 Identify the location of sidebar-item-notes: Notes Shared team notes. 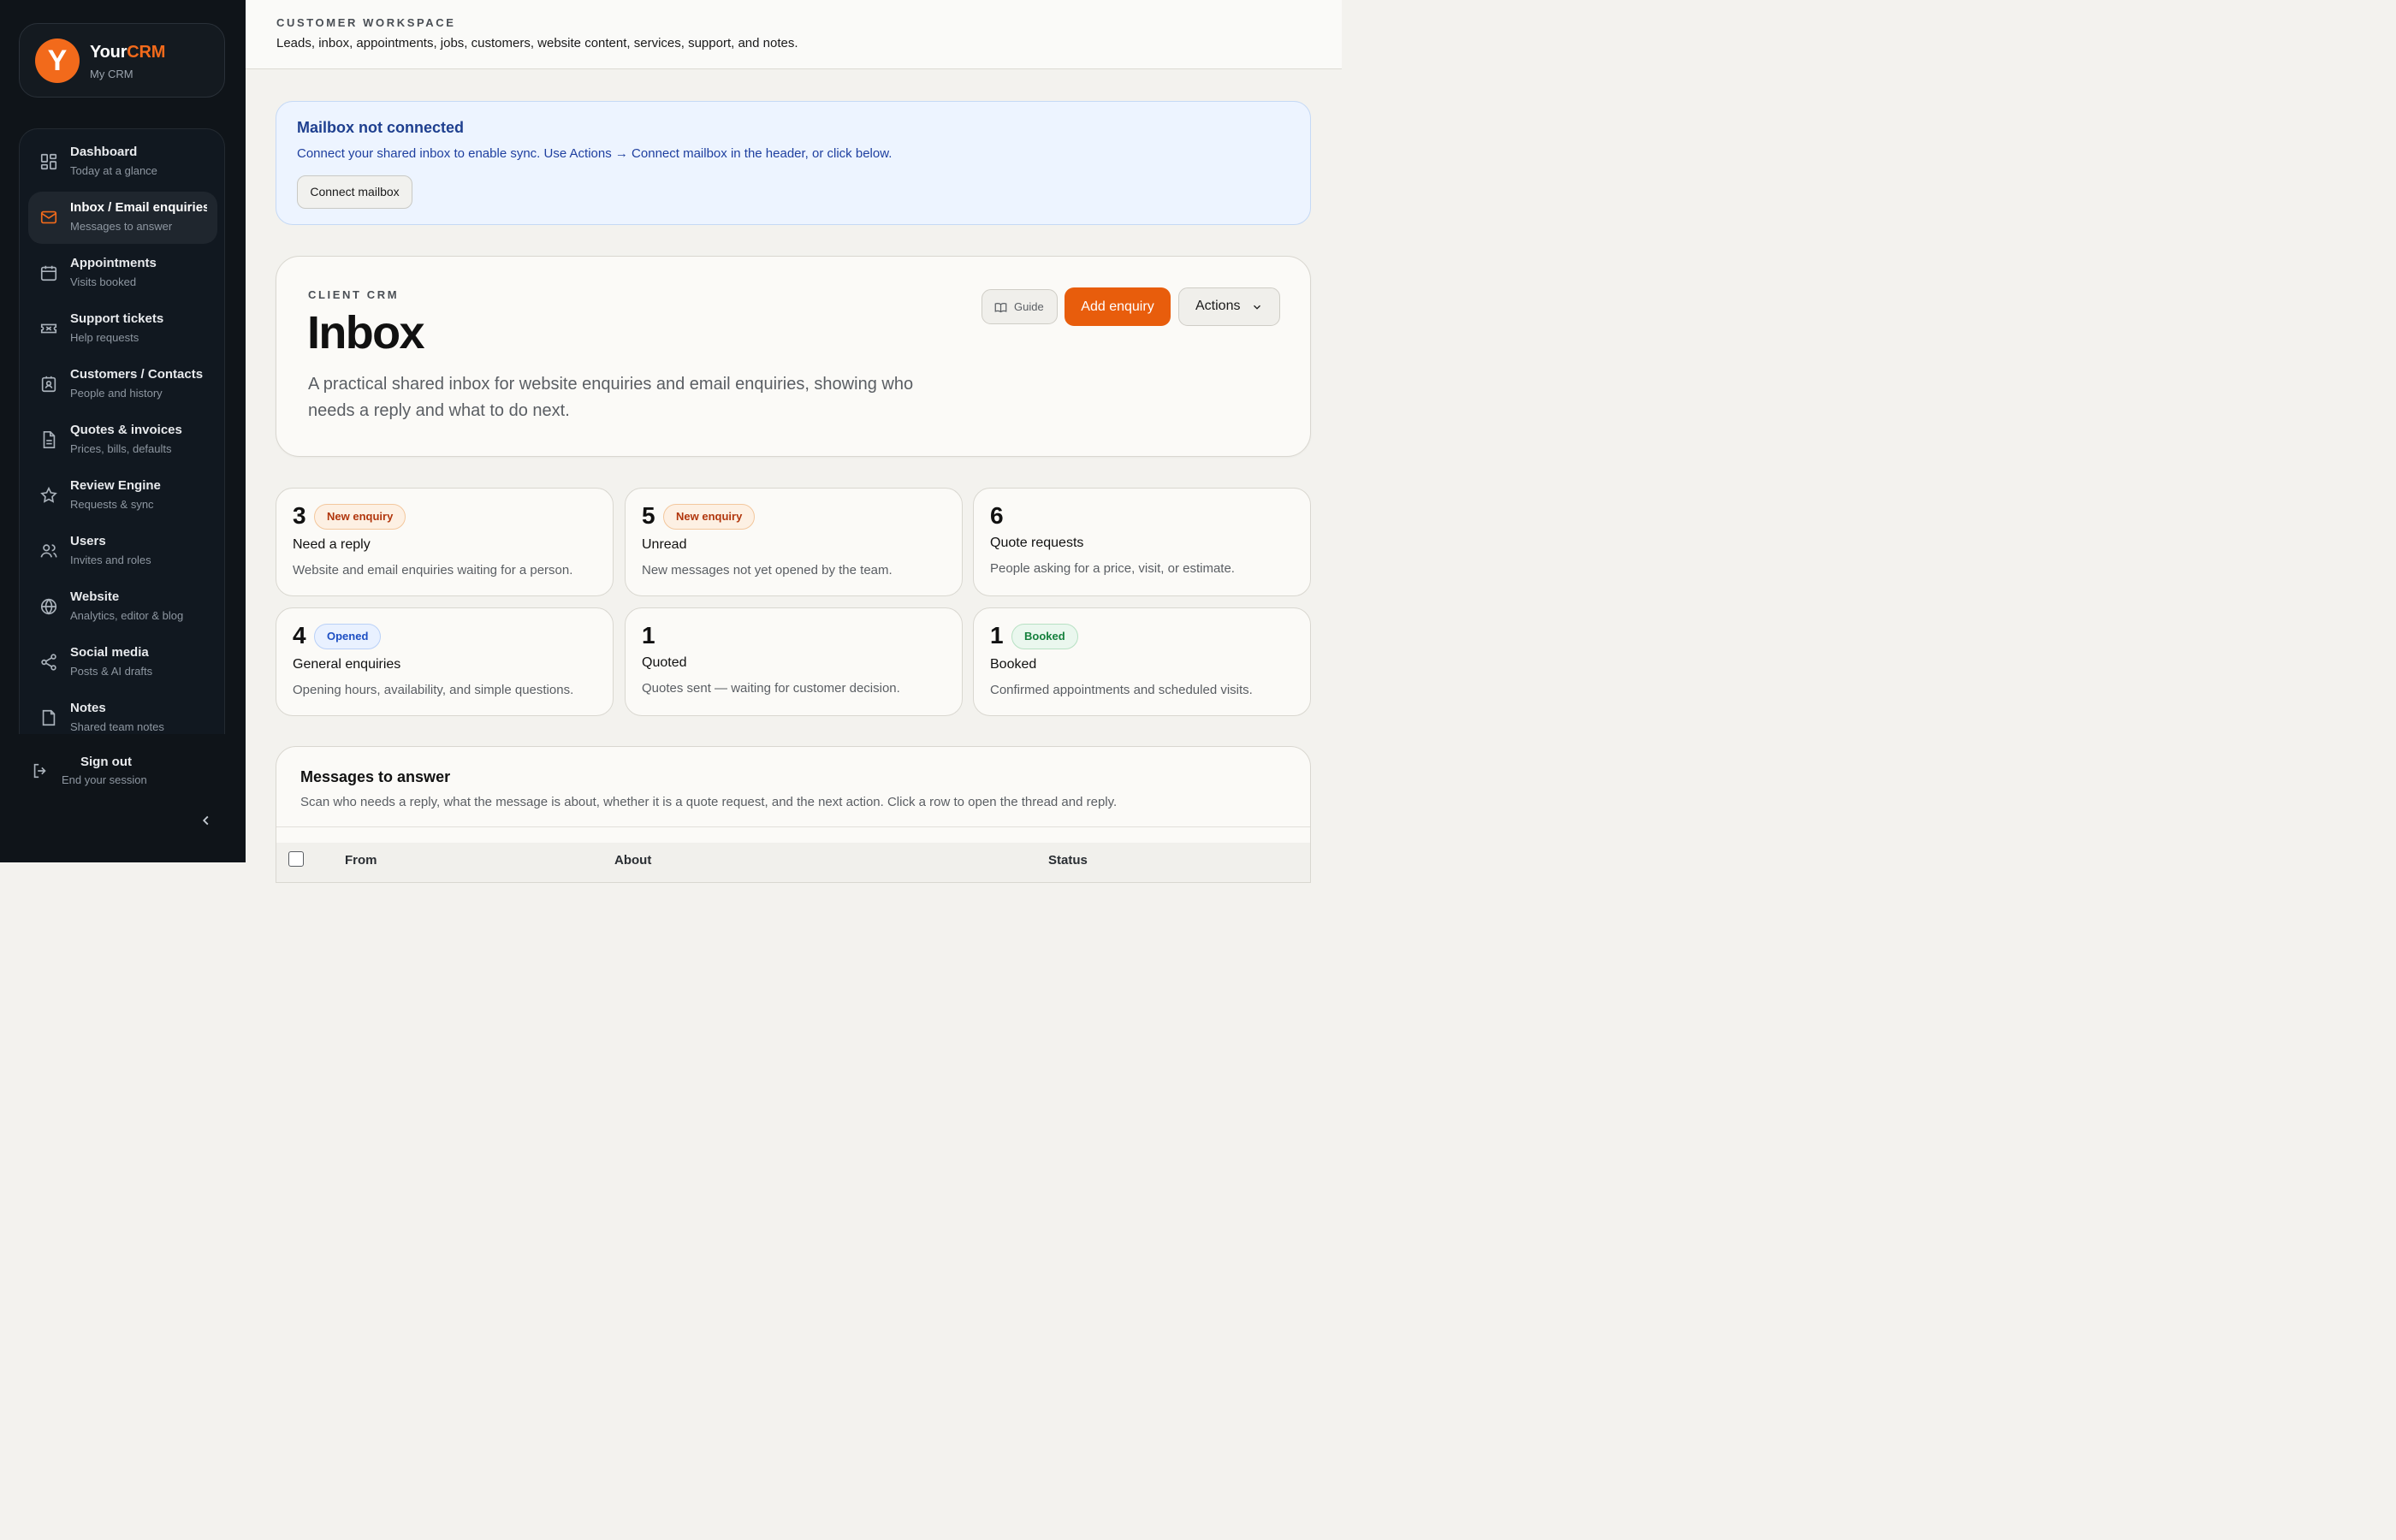
(123, 713).